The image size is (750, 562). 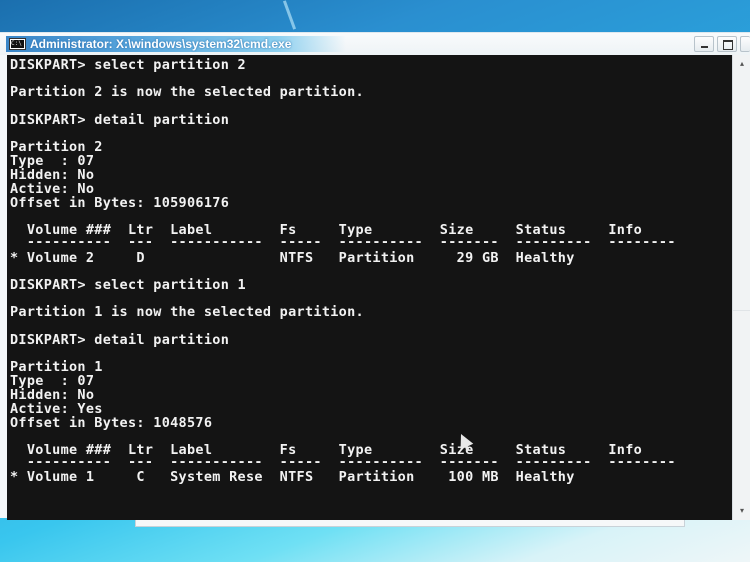 I want to click on console-line: Partition 1, so click(x=56, y=367).